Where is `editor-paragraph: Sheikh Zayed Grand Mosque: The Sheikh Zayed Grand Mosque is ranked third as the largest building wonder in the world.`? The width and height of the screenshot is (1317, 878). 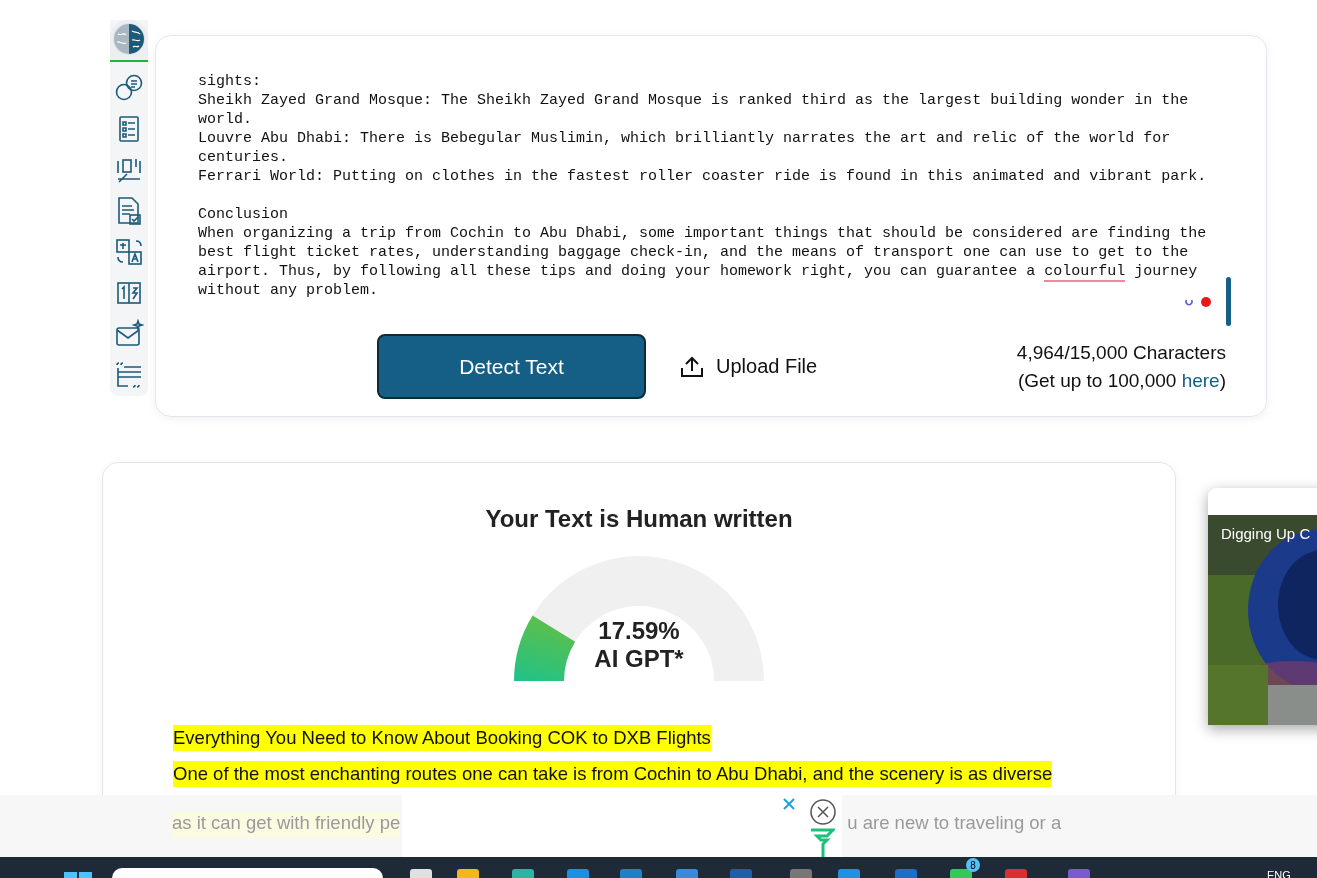
editor-paragraph: Sheikh Zayed Grand Mosque: The Sheikh Zayed Grand Mosque is ranked third as the largest building wonder in the world. is located at coordinates (694, 110).